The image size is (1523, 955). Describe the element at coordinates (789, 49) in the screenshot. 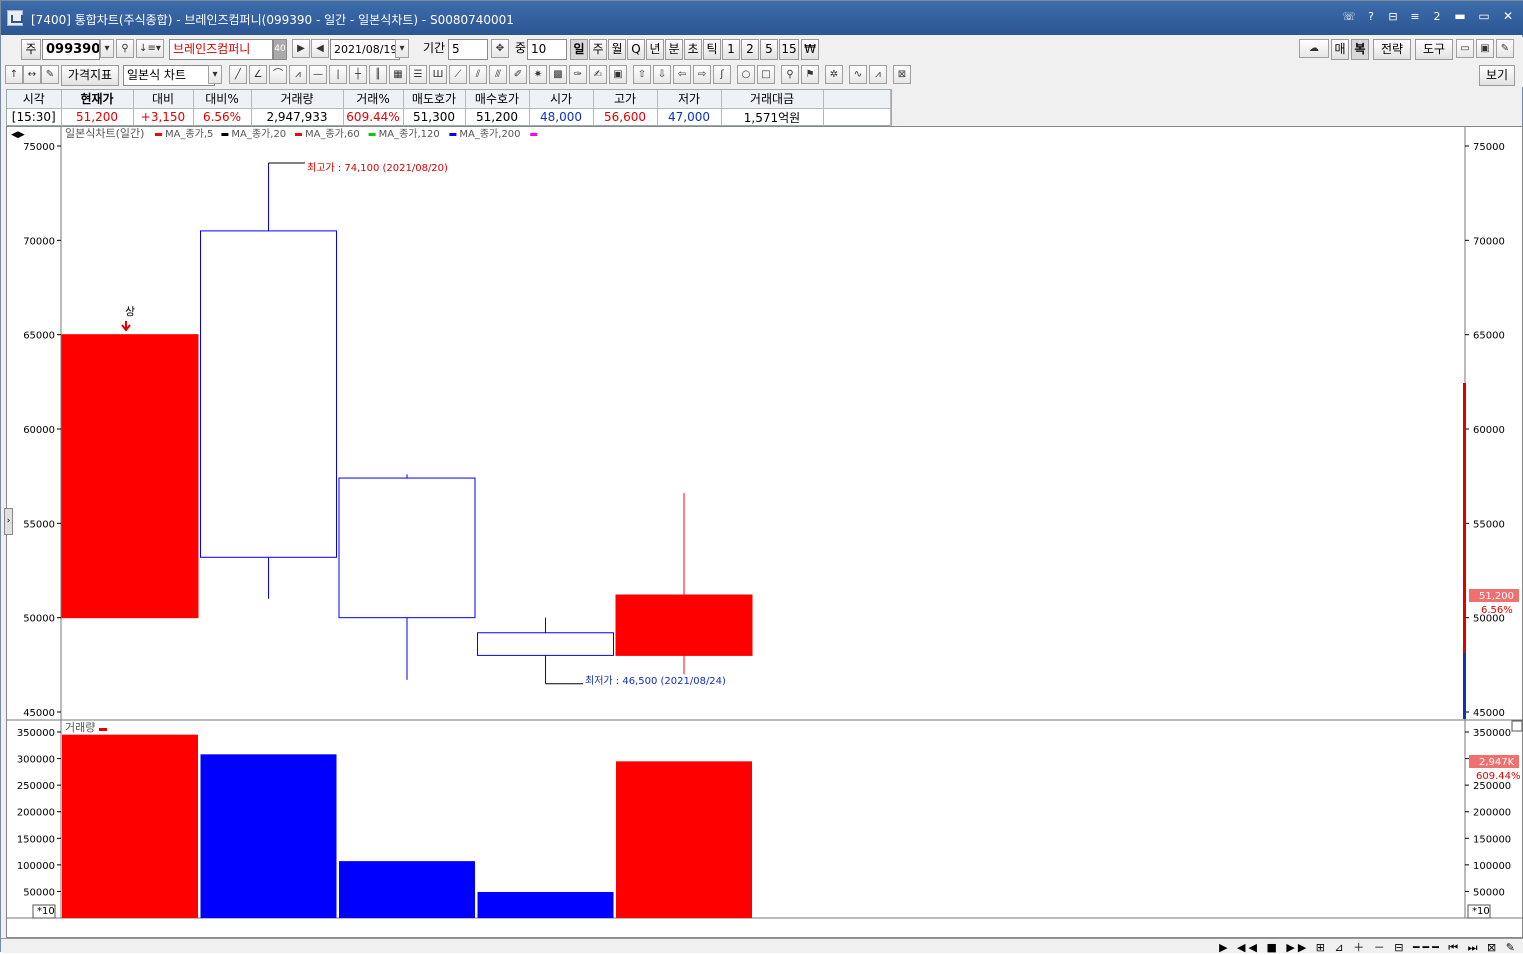

I see `period-15-button: 15` at that location.